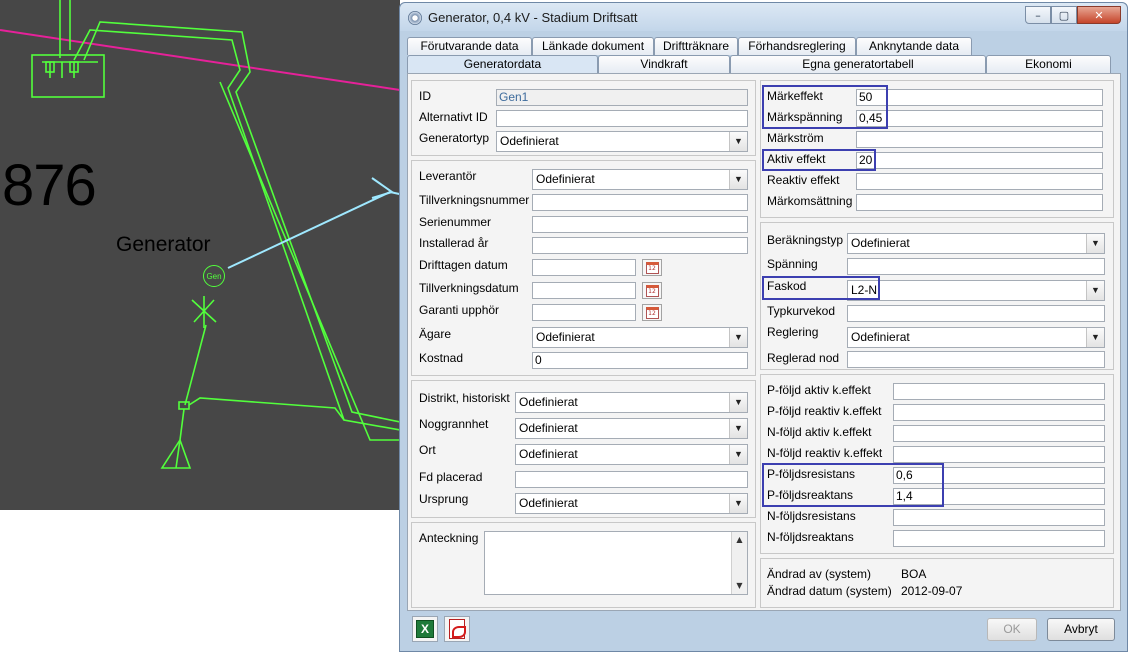 The width and height of the screenshot is (1133, 657). I want to click on markeffekt-field: 50, so click(979, 97).